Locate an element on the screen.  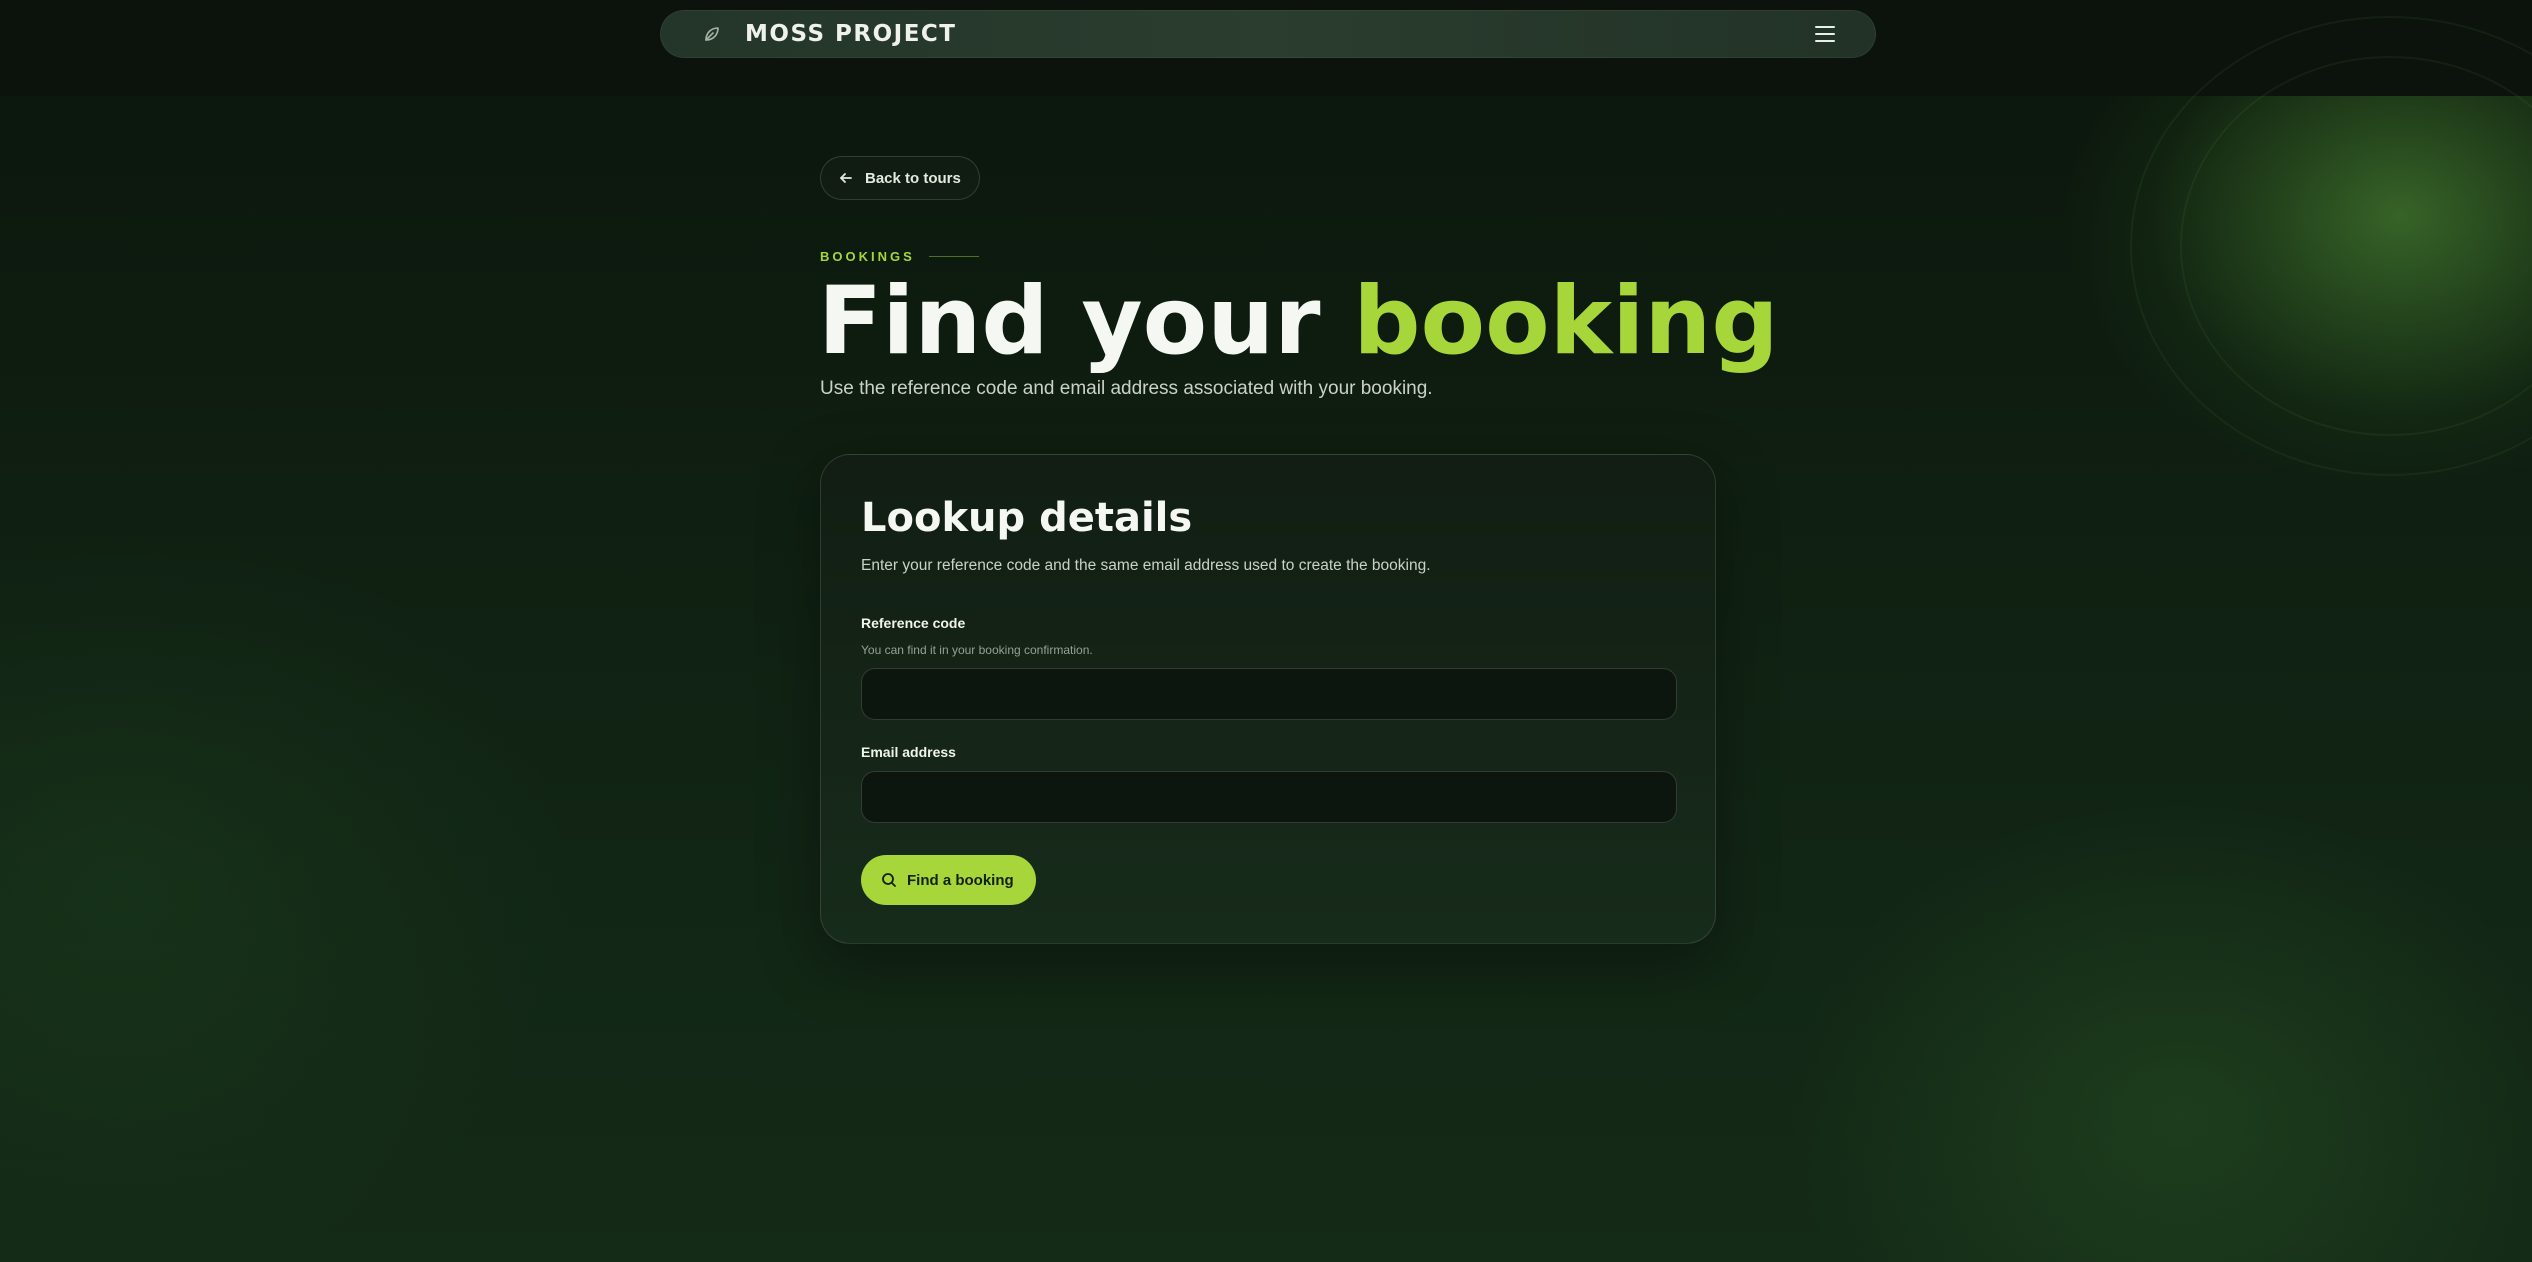
eyebrow-label: BOOKINGS is located at coordinates (867, 256).